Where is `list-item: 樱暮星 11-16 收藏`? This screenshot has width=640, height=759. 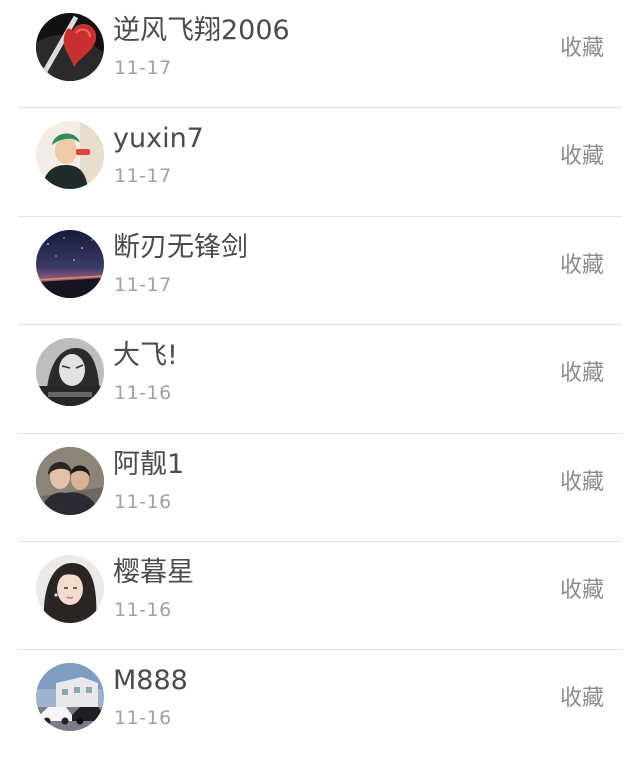 list-item: 樱暮星 11-16 收藏 is located at coordinates (320, 596).